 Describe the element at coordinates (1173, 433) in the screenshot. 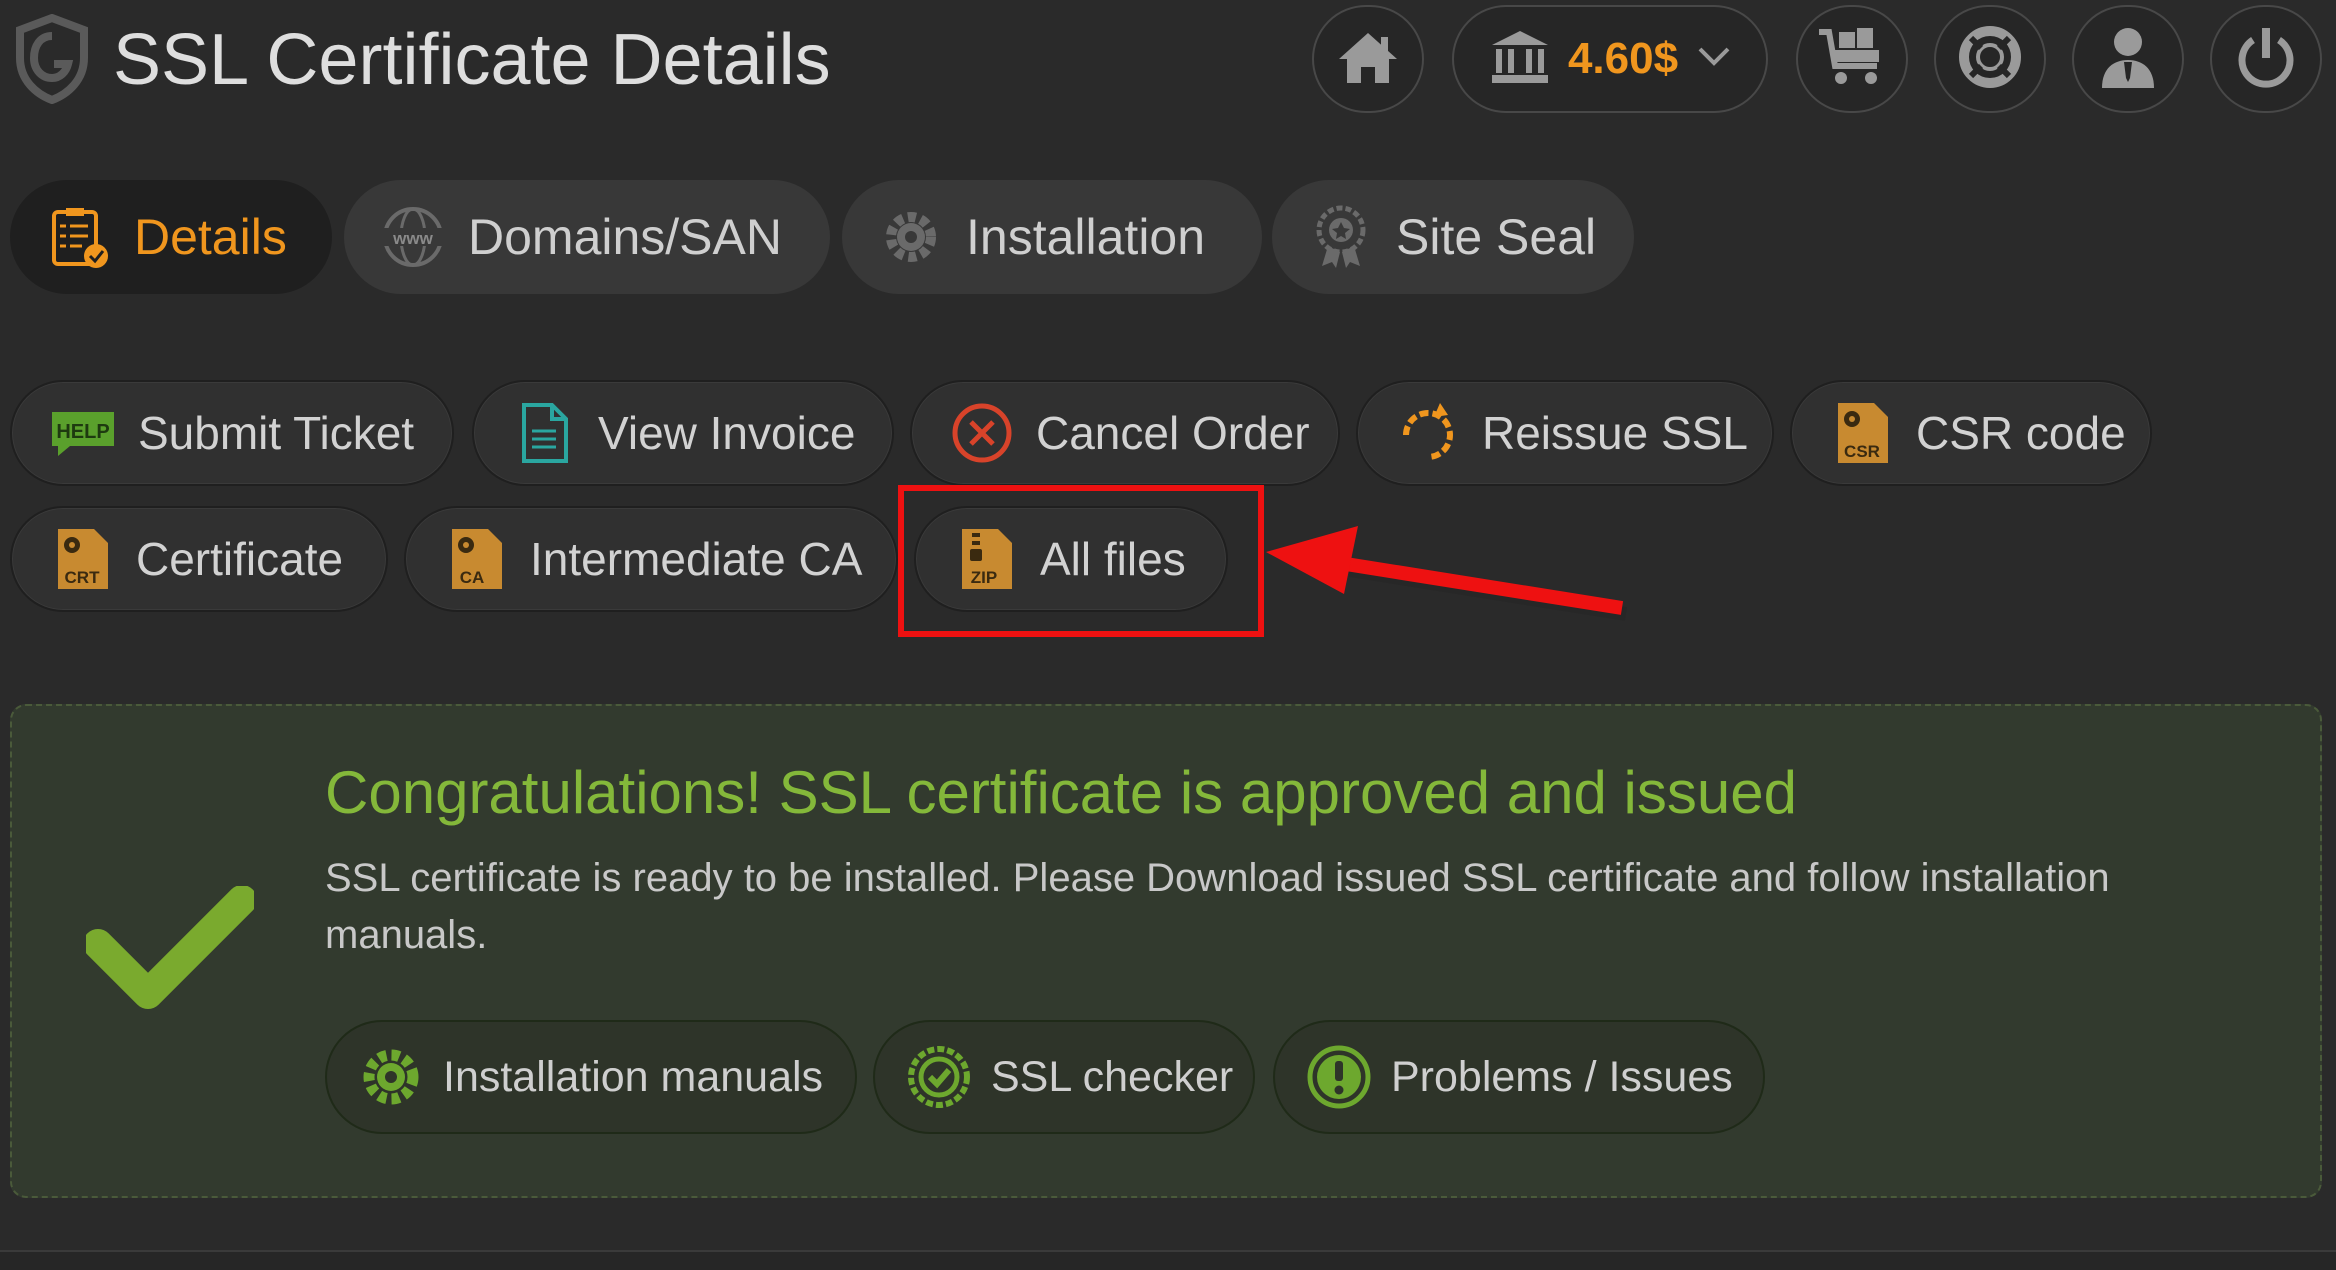

I see `cancel-order-label: Cancel Order` at that location.